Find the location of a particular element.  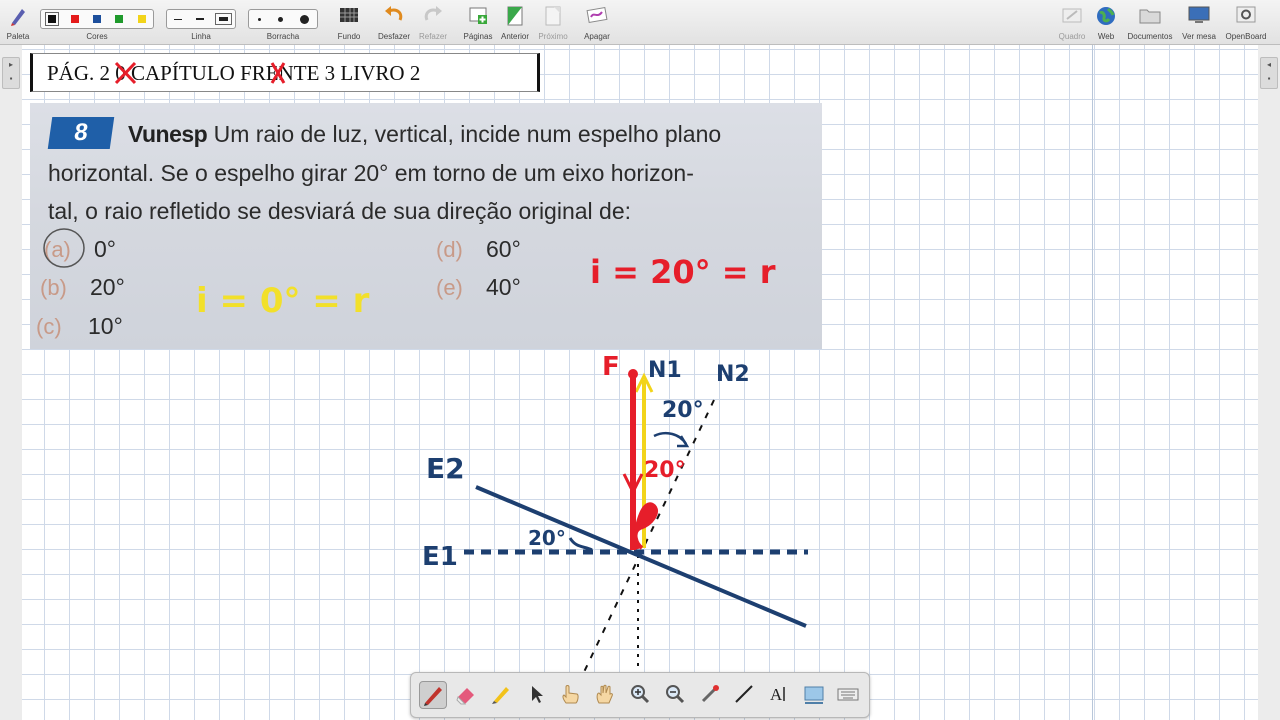

next-page-button: Próximo is located at coordinates (553, 22).